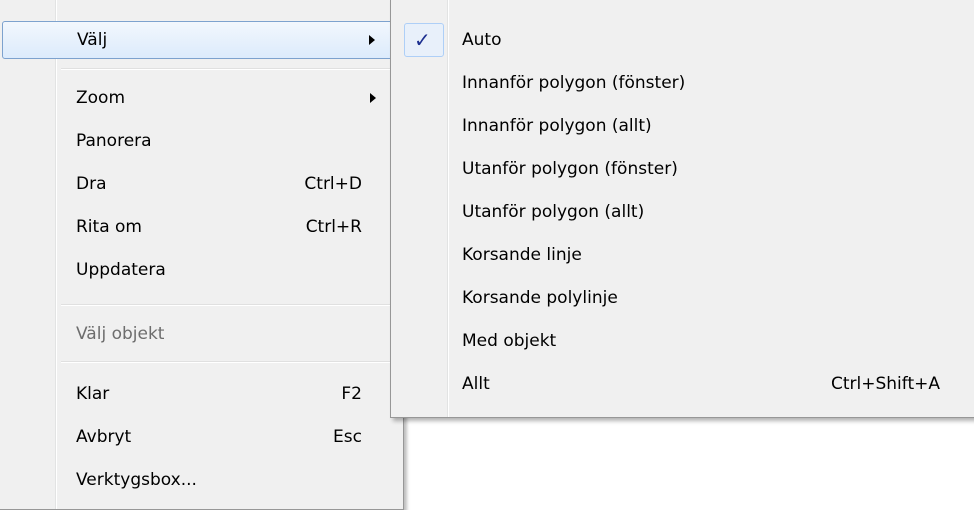 The height and width of the screenshot is (510, 974). I want to click on menu-item-label: Rita om, so click(109, 227).